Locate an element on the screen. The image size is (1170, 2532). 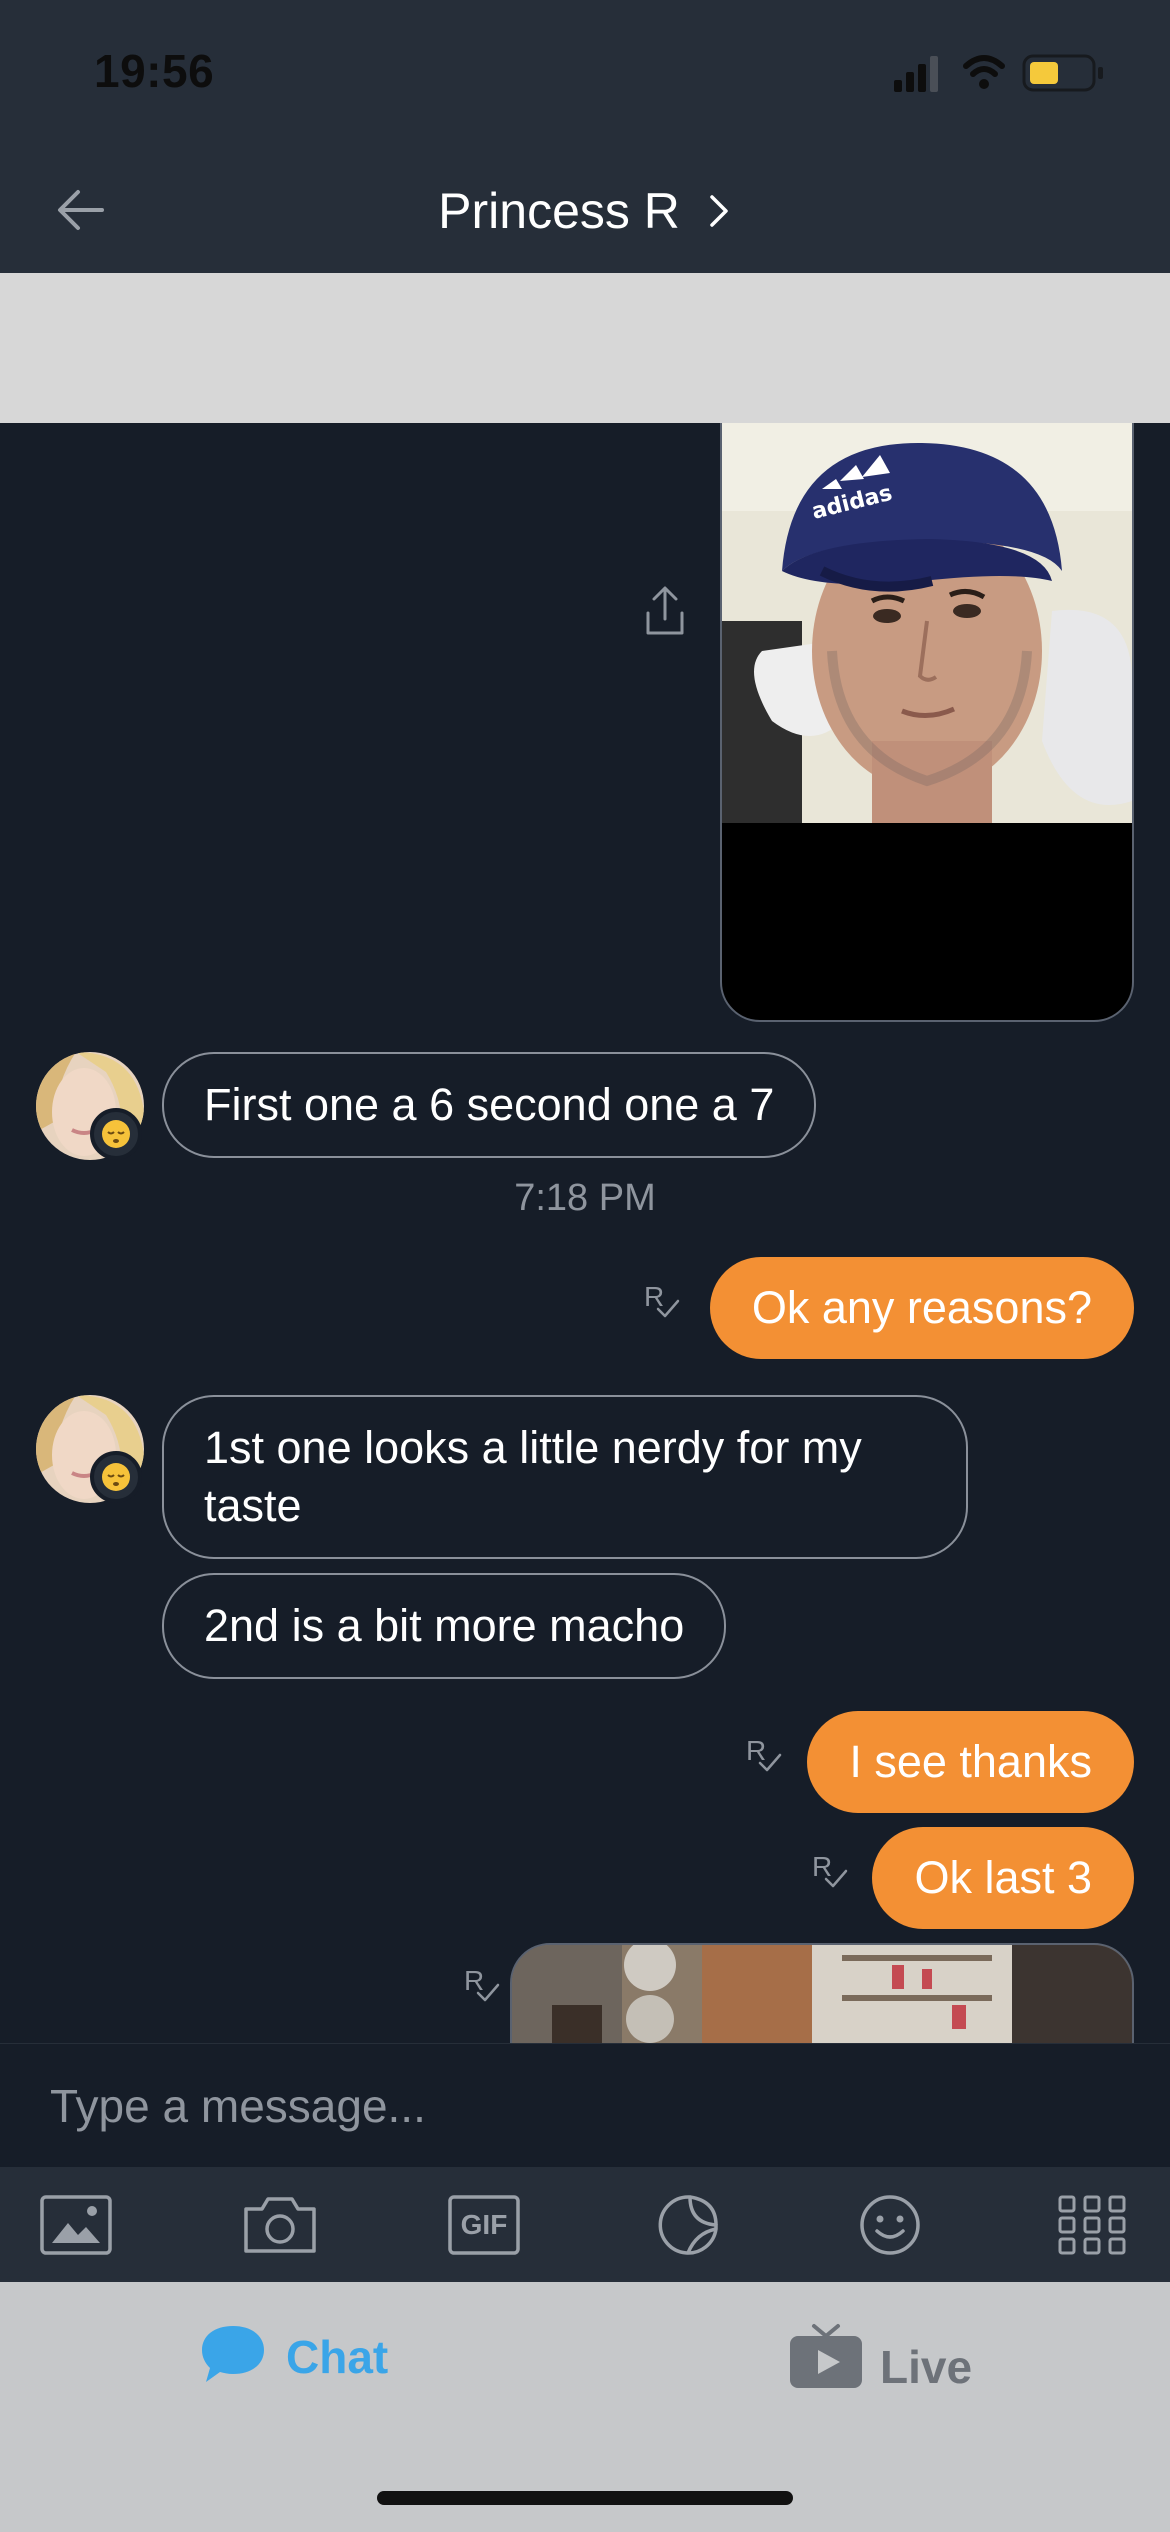
tab-chat: Chat is located at coordinates (300, 2362).